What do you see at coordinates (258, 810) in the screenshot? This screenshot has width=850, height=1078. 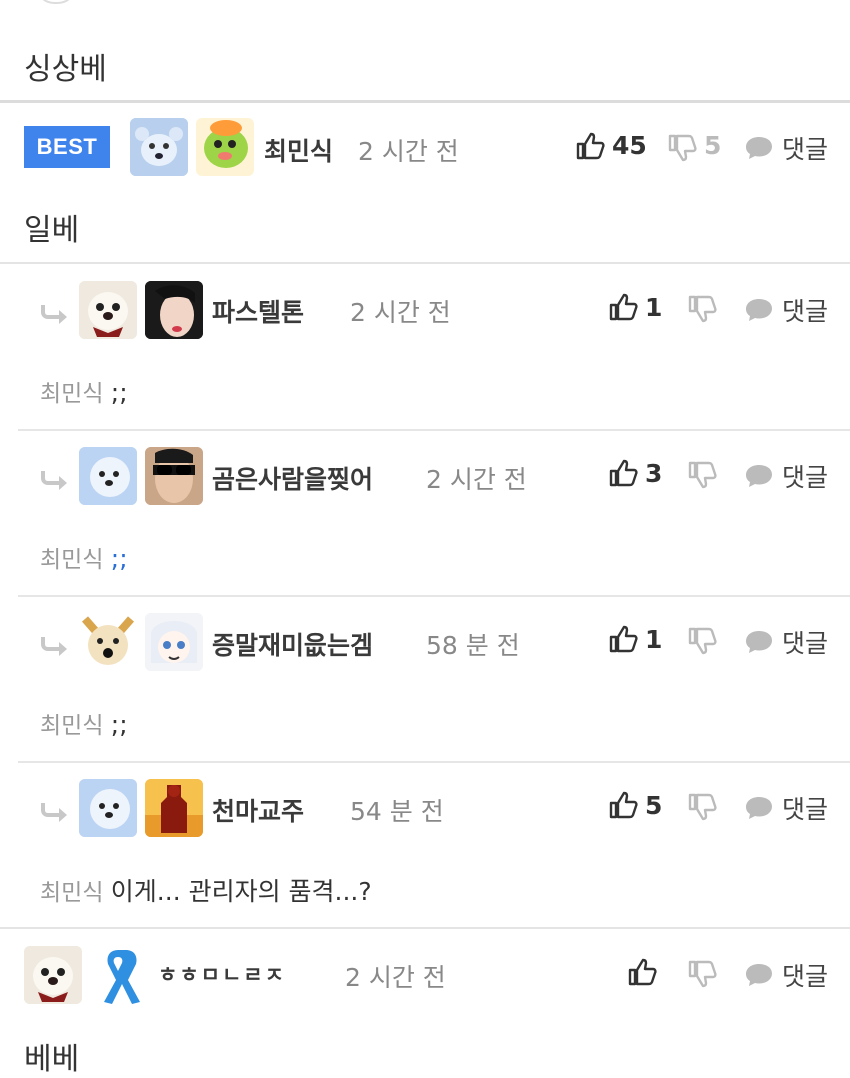 I see `nickname: 천마교주` at bounding box center [258, 810].